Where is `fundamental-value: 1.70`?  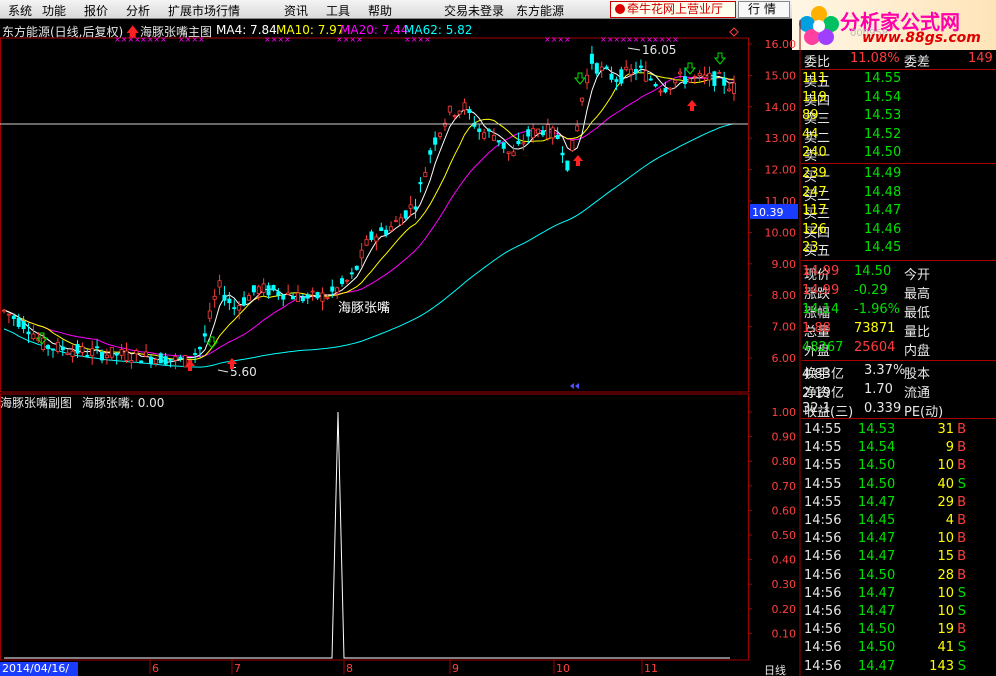
fundamental-value: 1.70 is located at coordinates (878, 389).